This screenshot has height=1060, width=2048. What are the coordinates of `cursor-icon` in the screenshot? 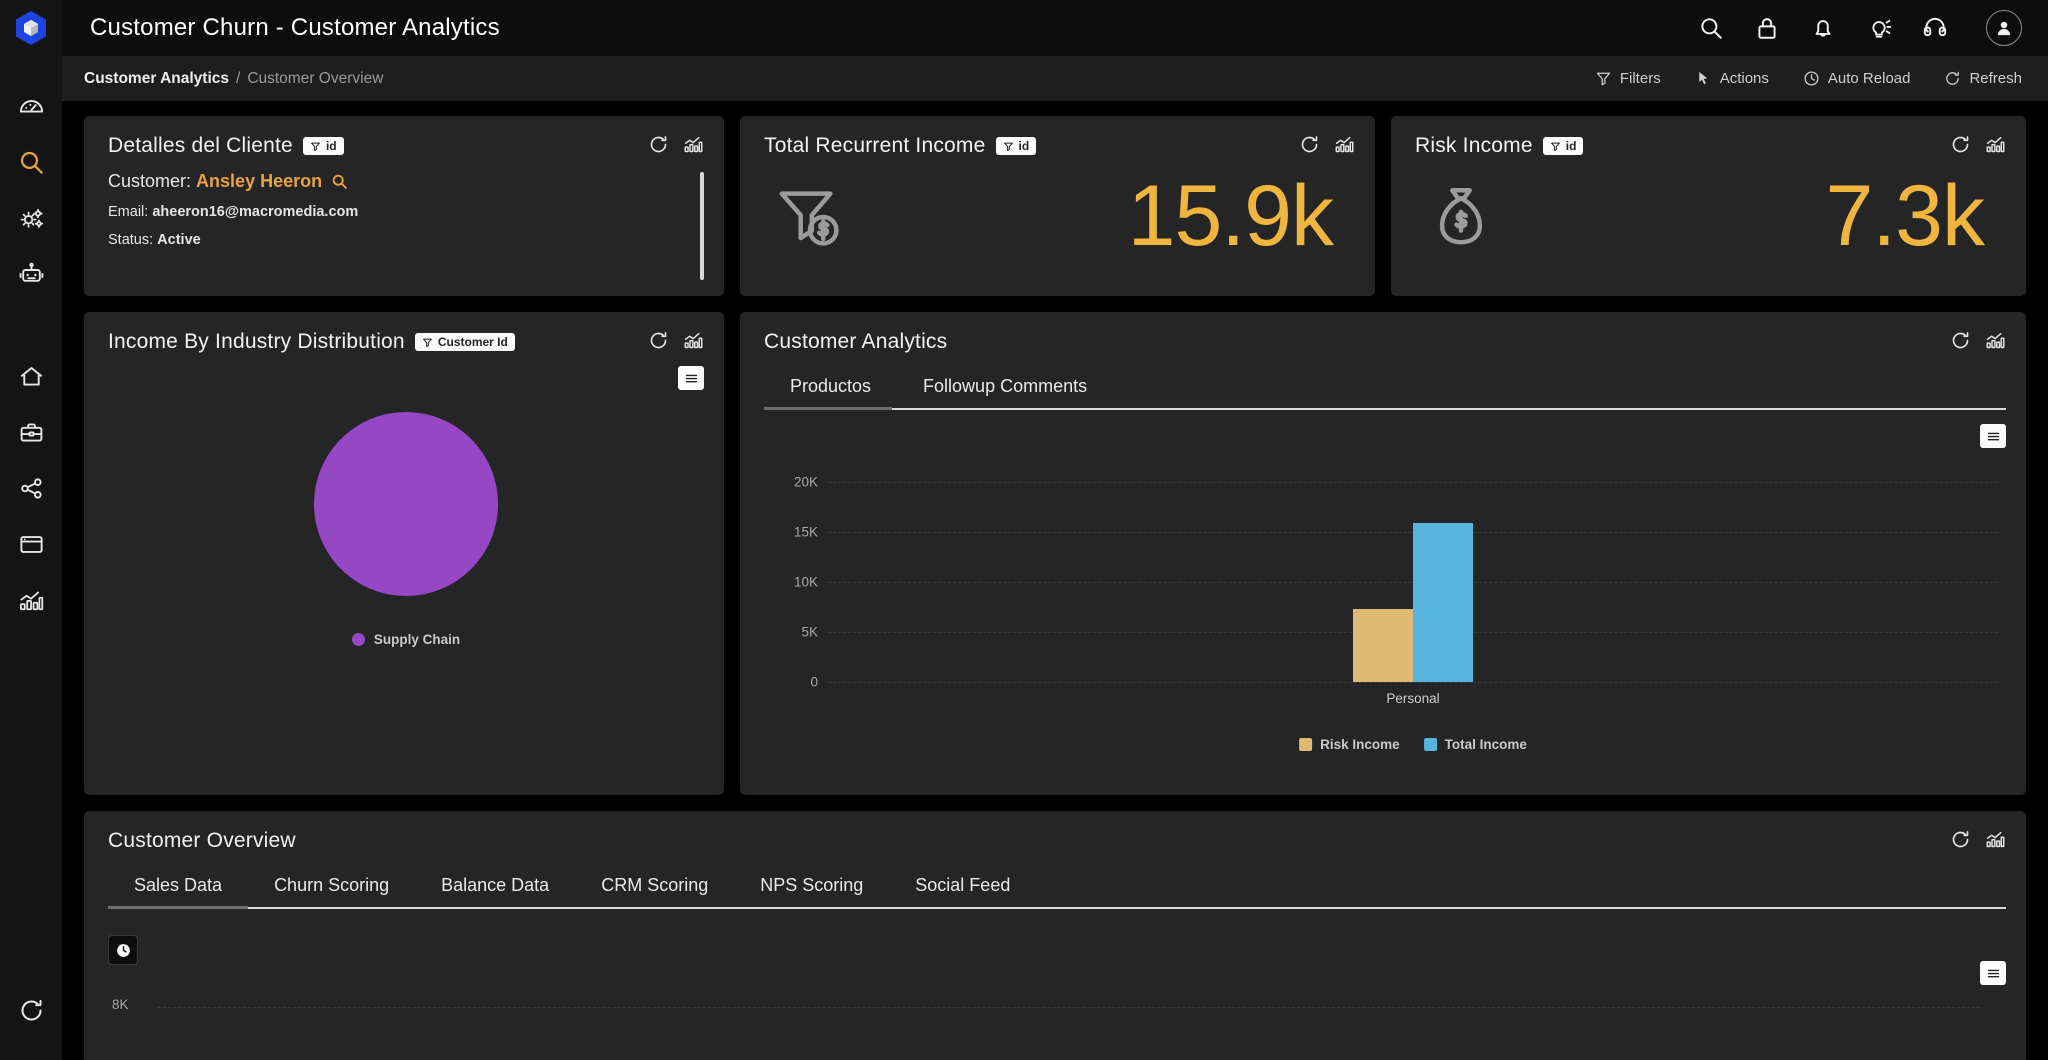 It's located at (1703, 78).